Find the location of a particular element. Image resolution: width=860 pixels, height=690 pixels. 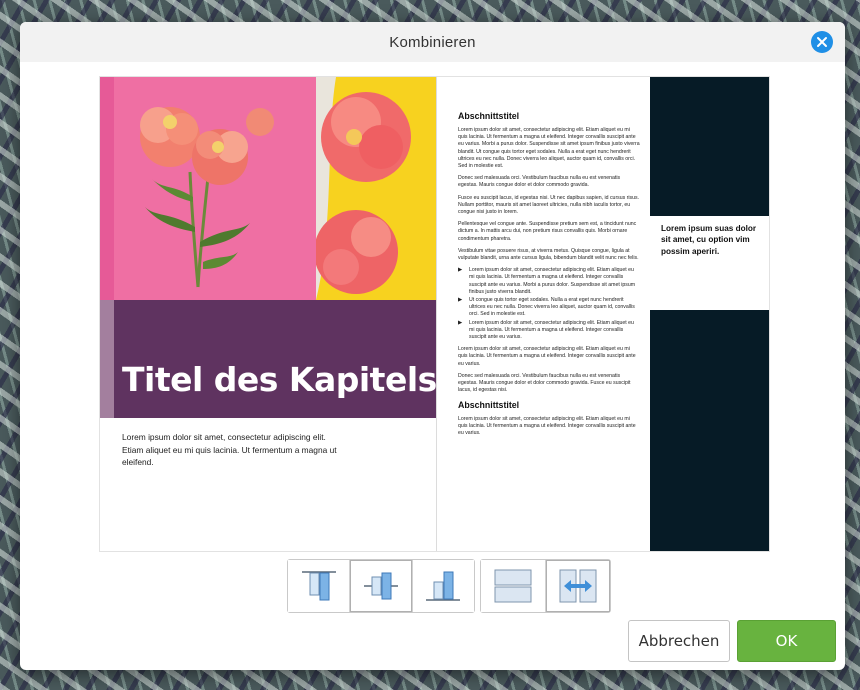

close-icon is located at coordinates (822, 42).